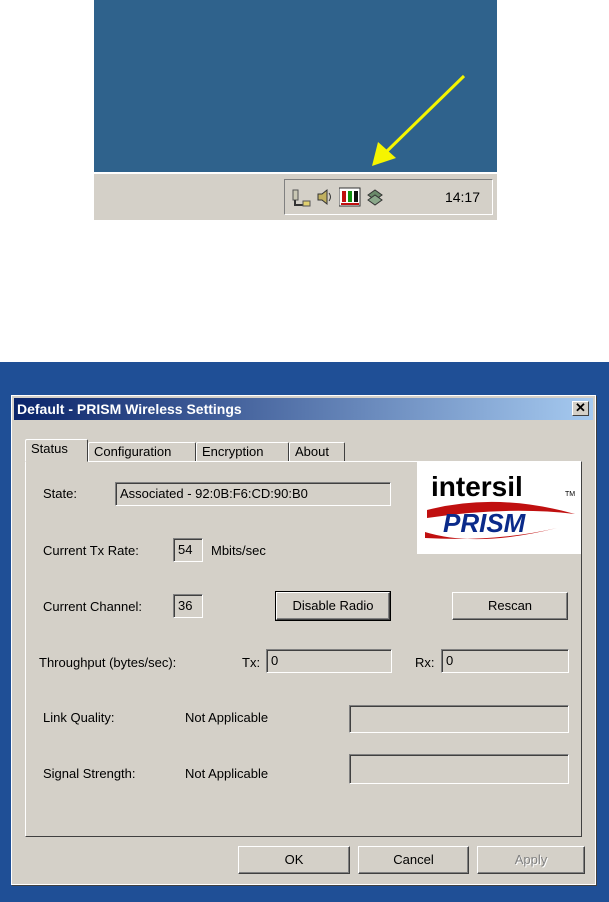 Image resolution: width=609 pixels, height=902 pixels. Describe the element at coordinates (317, 452) in the screenshot. I see `tab-about: About` at that location.